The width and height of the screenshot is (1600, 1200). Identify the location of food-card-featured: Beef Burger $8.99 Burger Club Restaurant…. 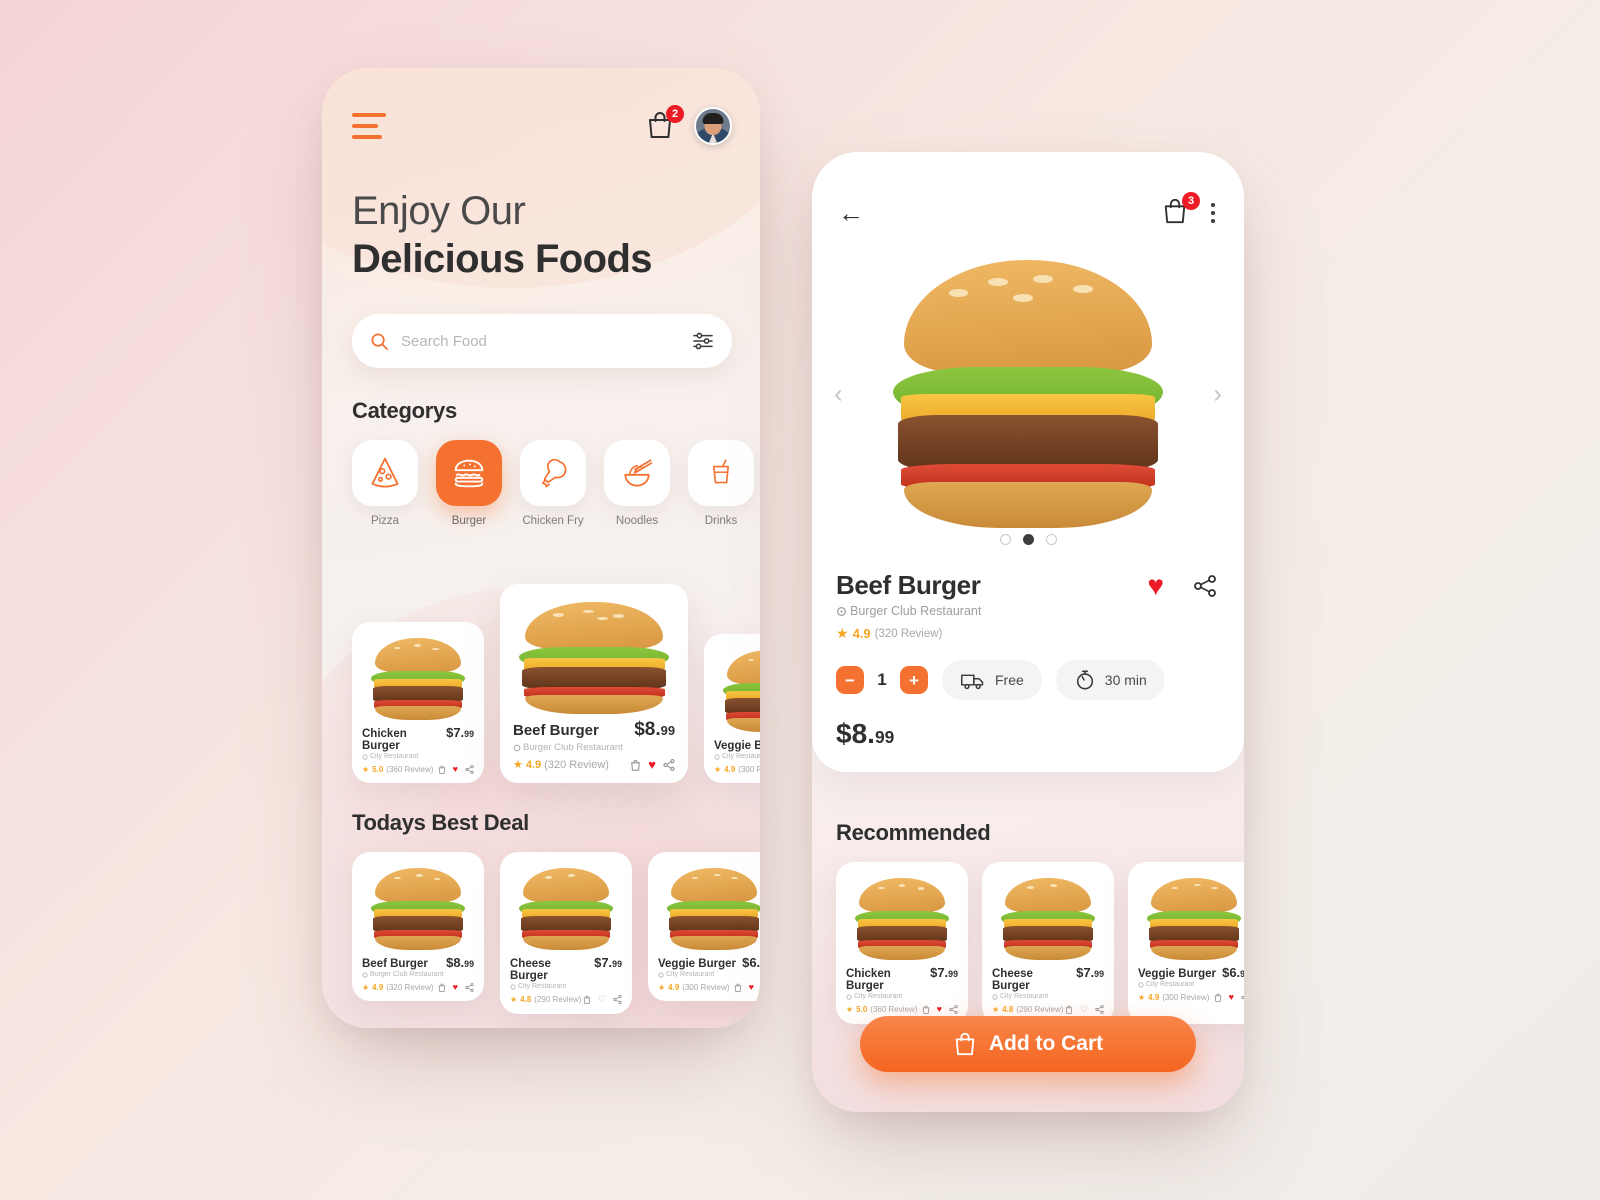
(594, 683).